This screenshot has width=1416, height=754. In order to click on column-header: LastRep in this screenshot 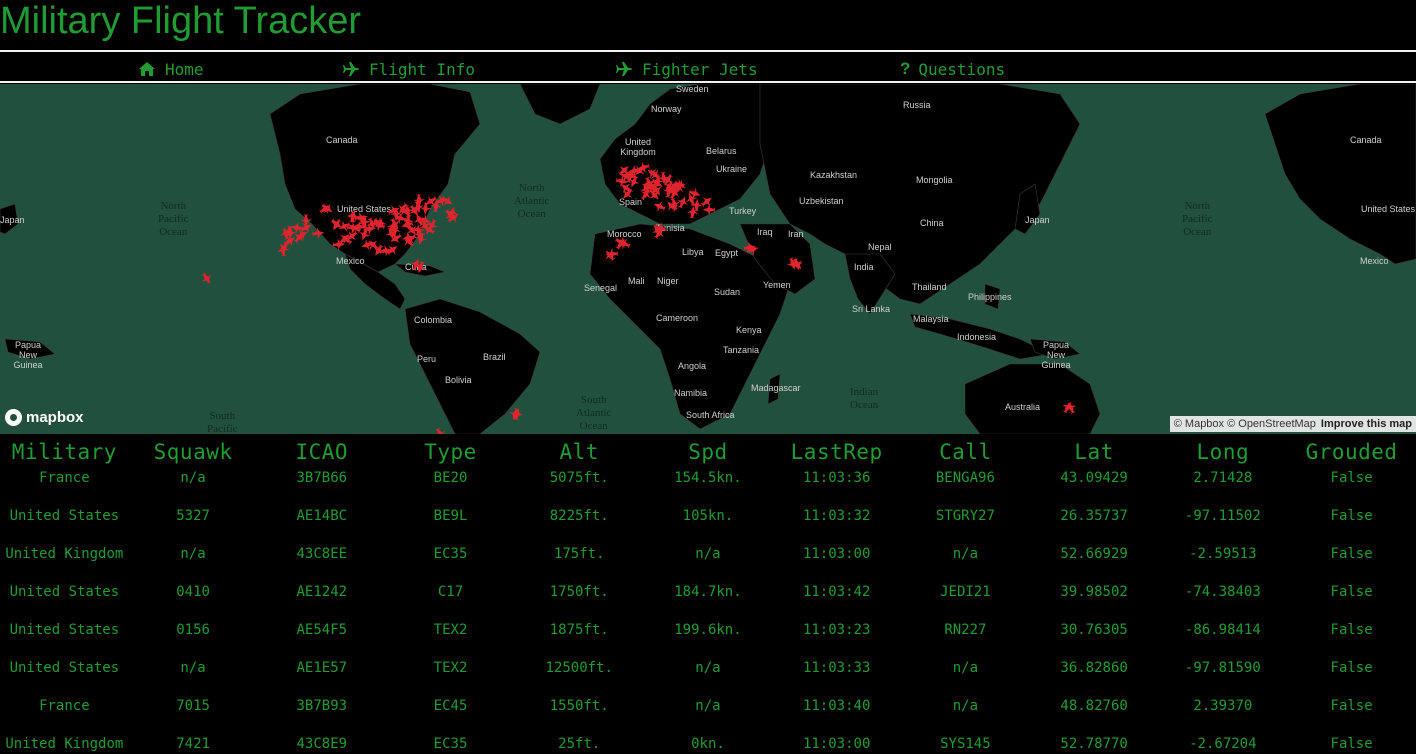, I will do `click(836, 452)`.